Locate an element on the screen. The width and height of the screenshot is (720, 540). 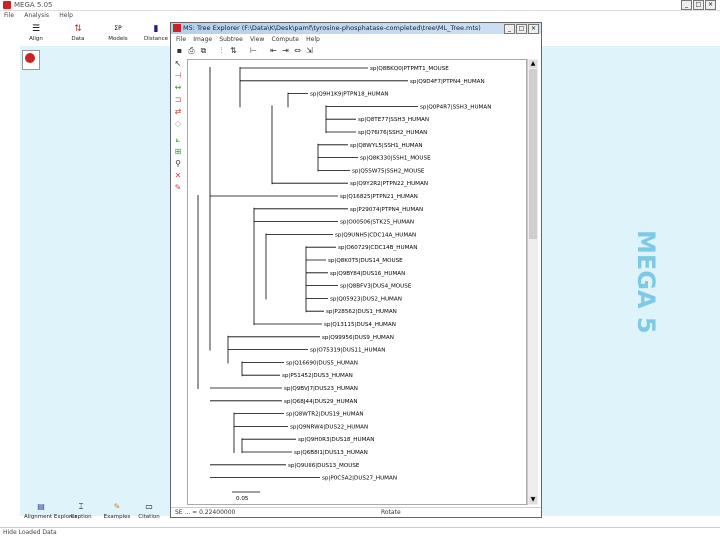
taxon-label: sp|Q05923|DUS2_HUMAN is located at coordinates (366, 299).